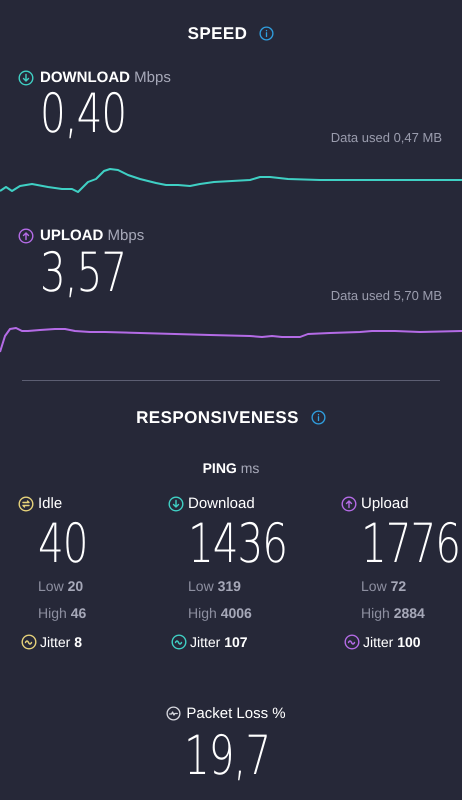 The width and height of the screenshot is (462, 800). Describe the element at coordinates (50, 504) in the screenshot. I see `ping-type-label: Idle` at that location.